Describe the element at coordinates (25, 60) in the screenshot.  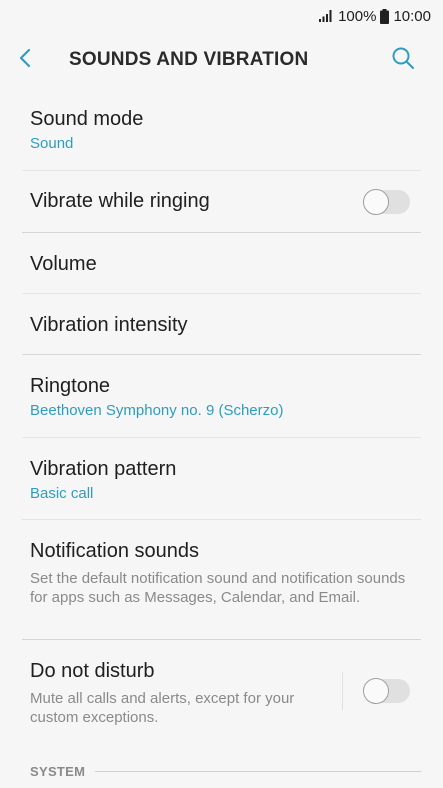
I see `chevron-left-icon` at that location.